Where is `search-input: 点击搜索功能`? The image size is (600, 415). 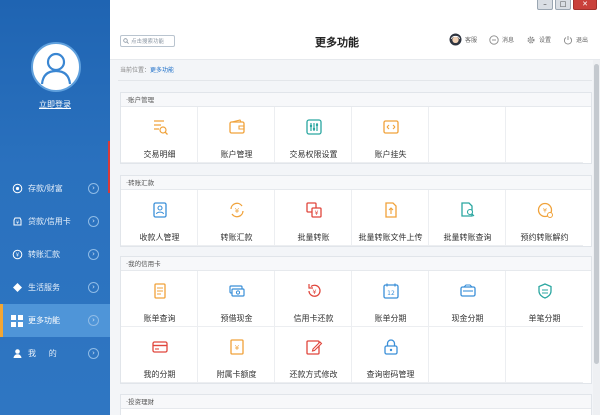
search-input: 点击搜索功能 is located at coordinates (147, 41).